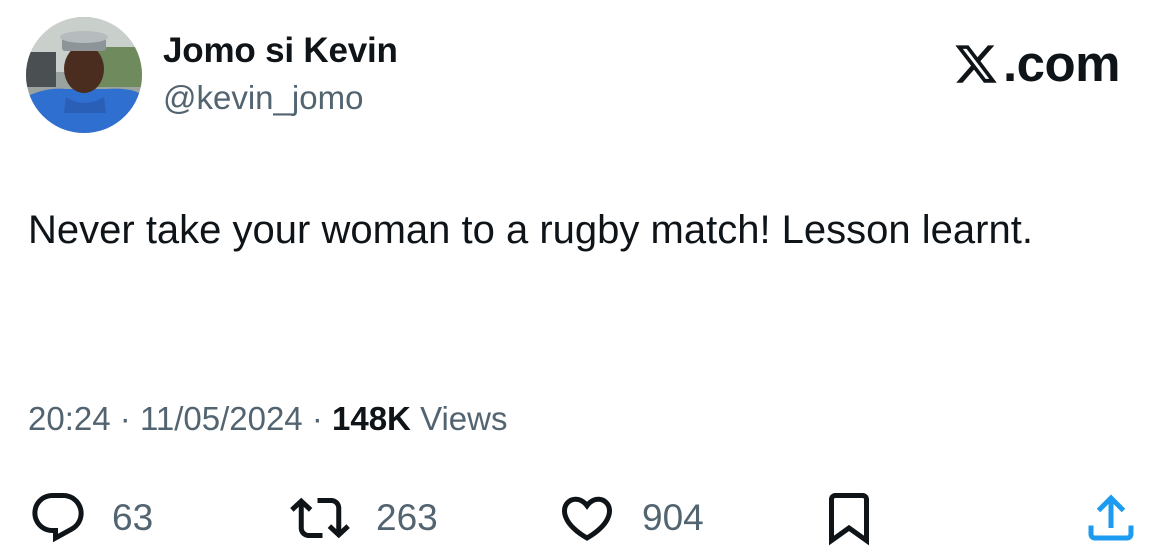 The height and width of the screenshot is (551, 1170). I want to click on heart-icon, so click(587, 518).